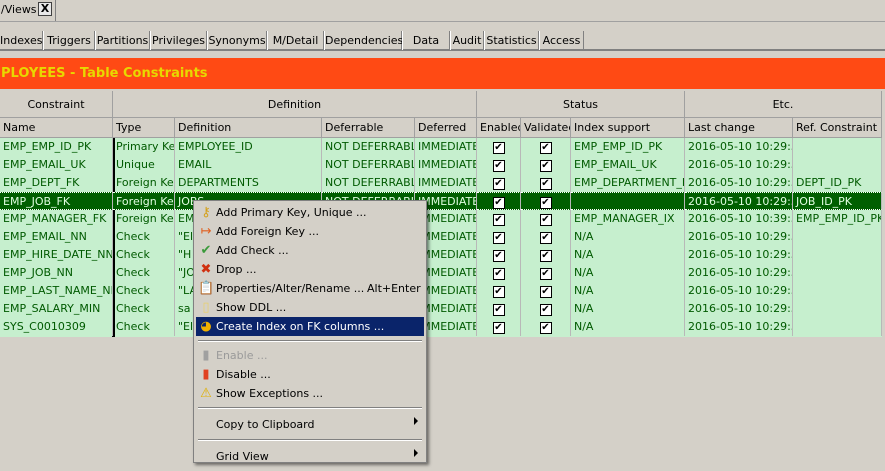  I want to click on group-header-3: Etc., so click(783, 104).